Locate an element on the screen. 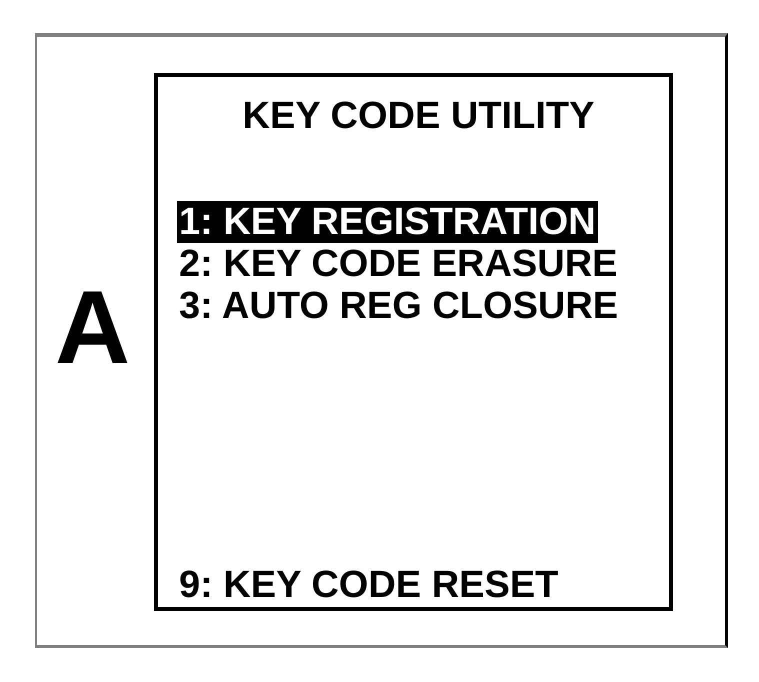 Image resolution: width=759 pixels, height=682 pixels. screen-title: KEY CODE UTILITY is located at coordinates (418, 116).